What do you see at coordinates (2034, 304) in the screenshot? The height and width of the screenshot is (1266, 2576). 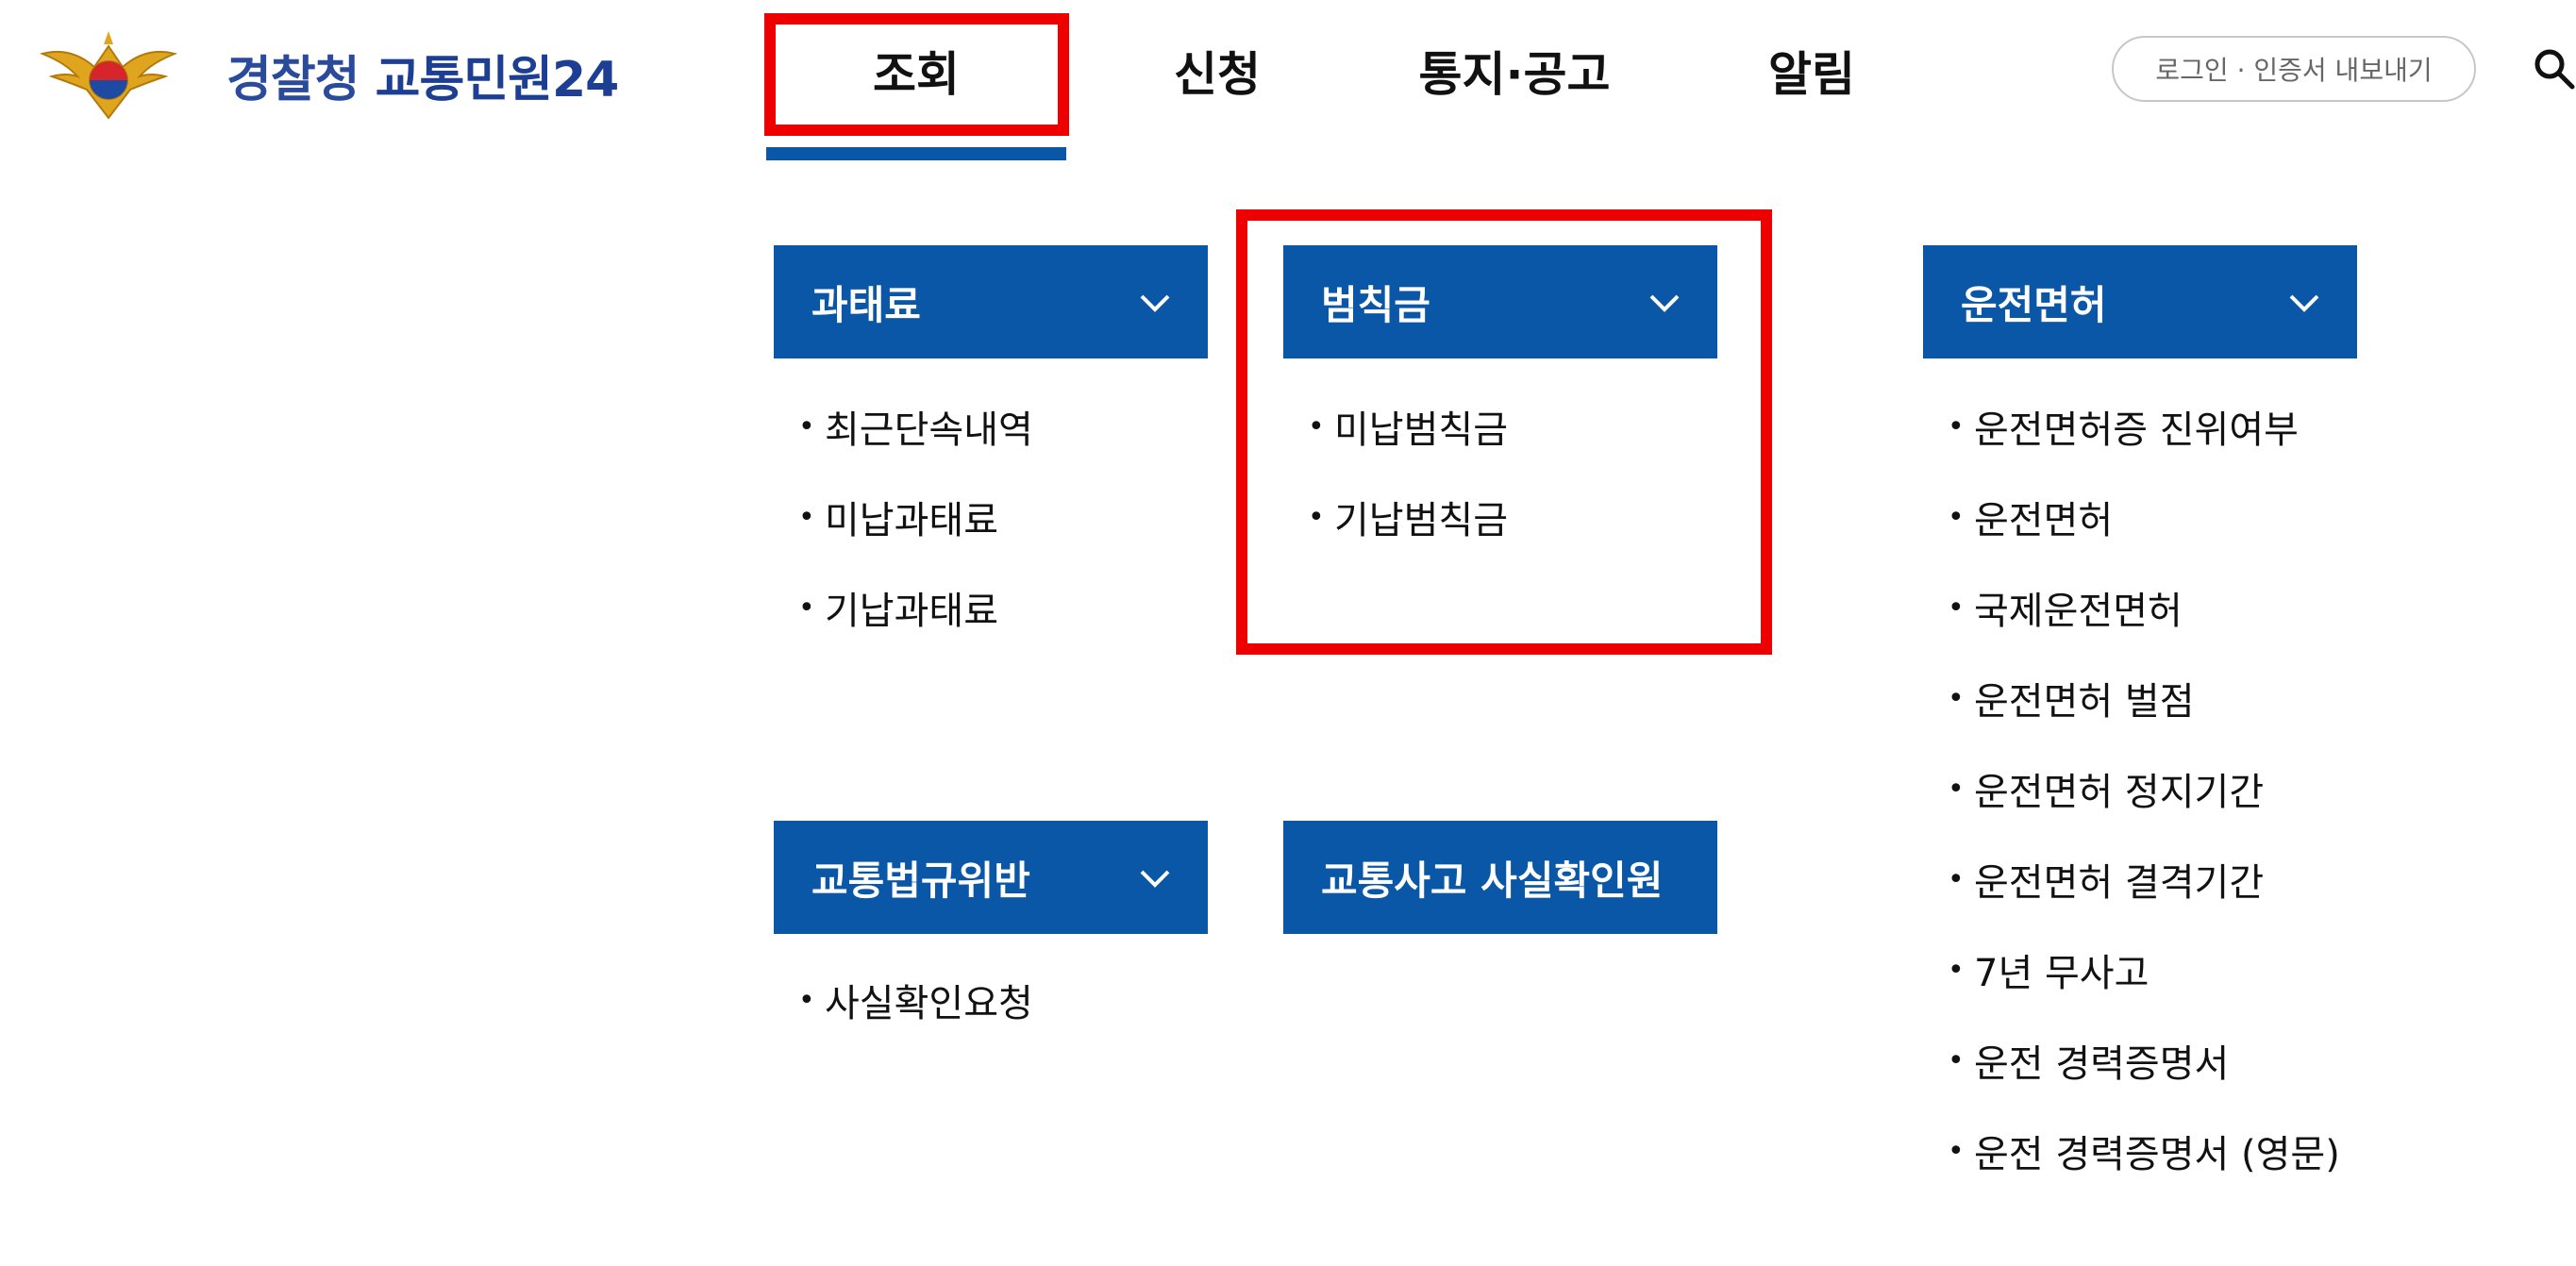 I see `category-license-title: 운전면허` at bounding box center [2034, 304].